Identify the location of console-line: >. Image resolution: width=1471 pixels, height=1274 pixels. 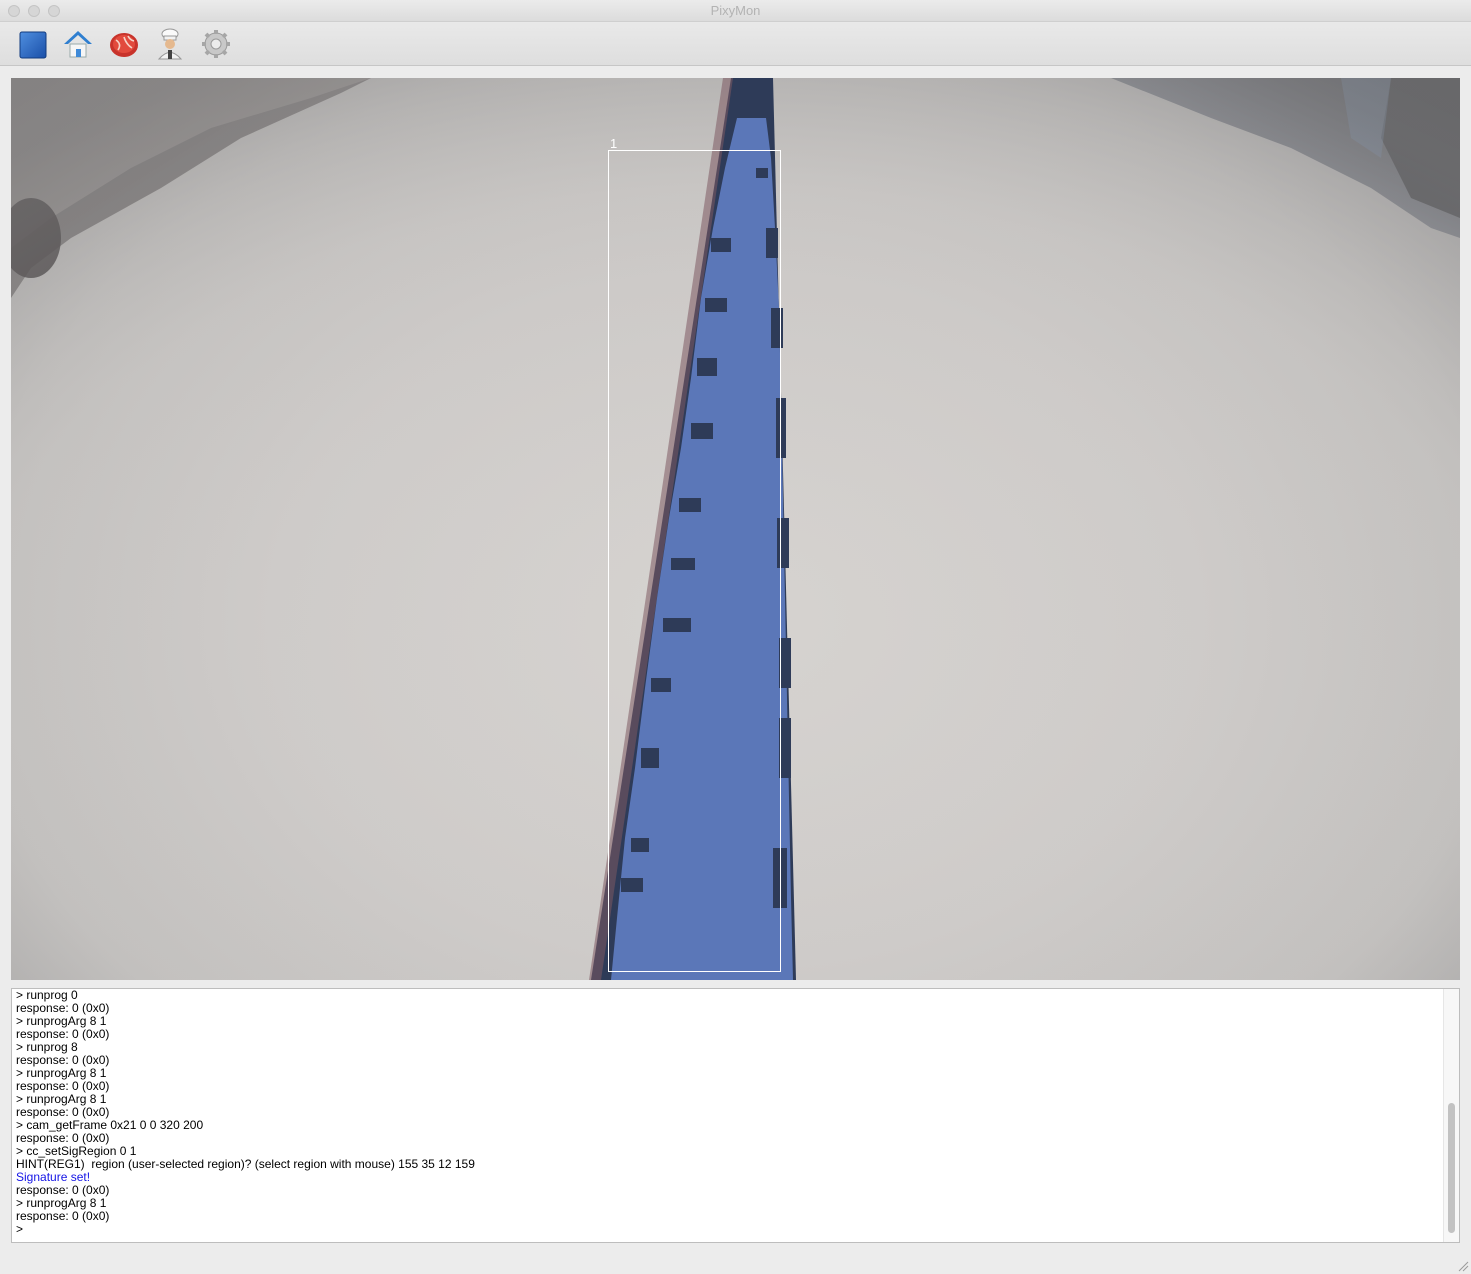
(20, 1229).